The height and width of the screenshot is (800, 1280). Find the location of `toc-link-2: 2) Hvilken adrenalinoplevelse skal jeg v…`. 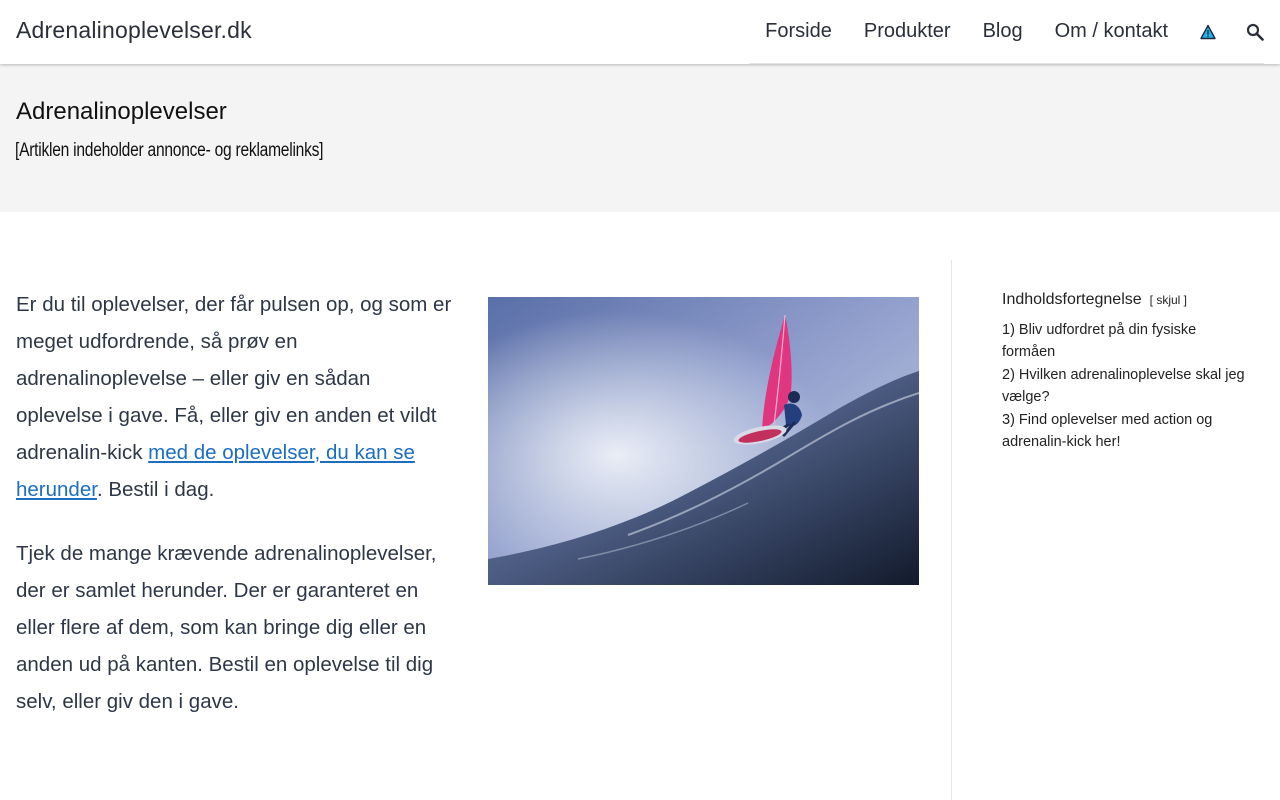

toc-link-2: 2) Hvilken adrenalinoplevelse skal jeg v… is located at coordinates (1123, 386).